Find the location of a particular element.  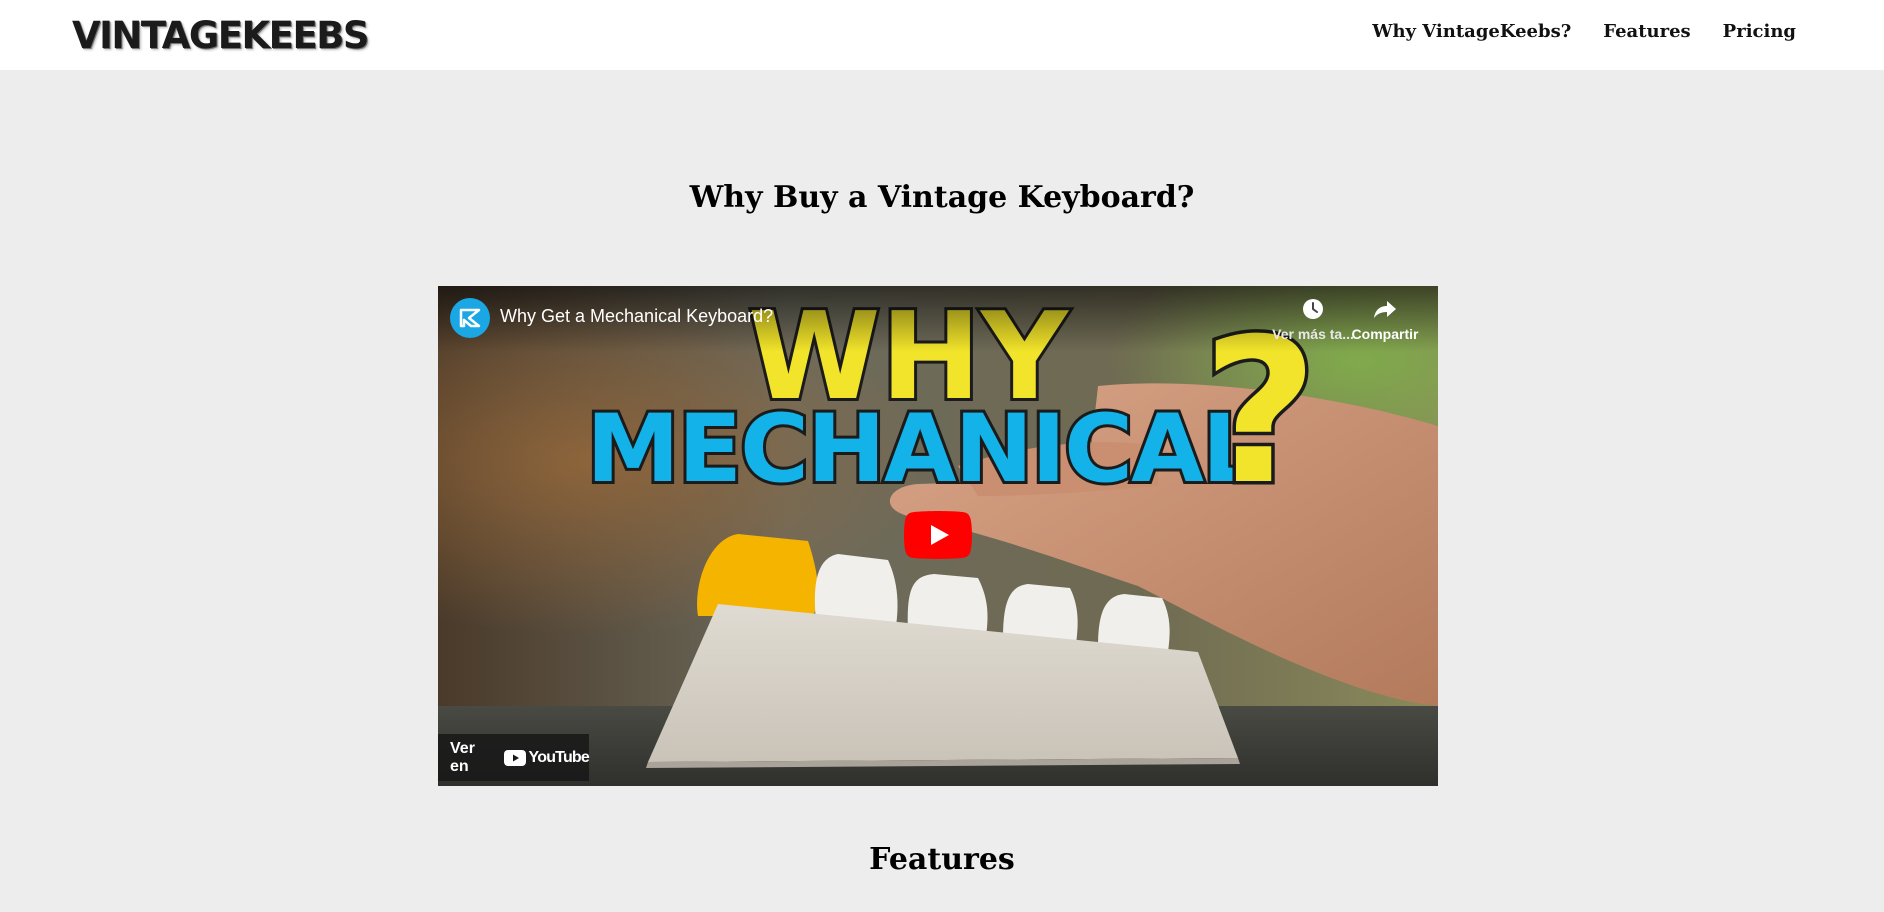

nav-link-features: Features is located at coordinates (1646, 32).